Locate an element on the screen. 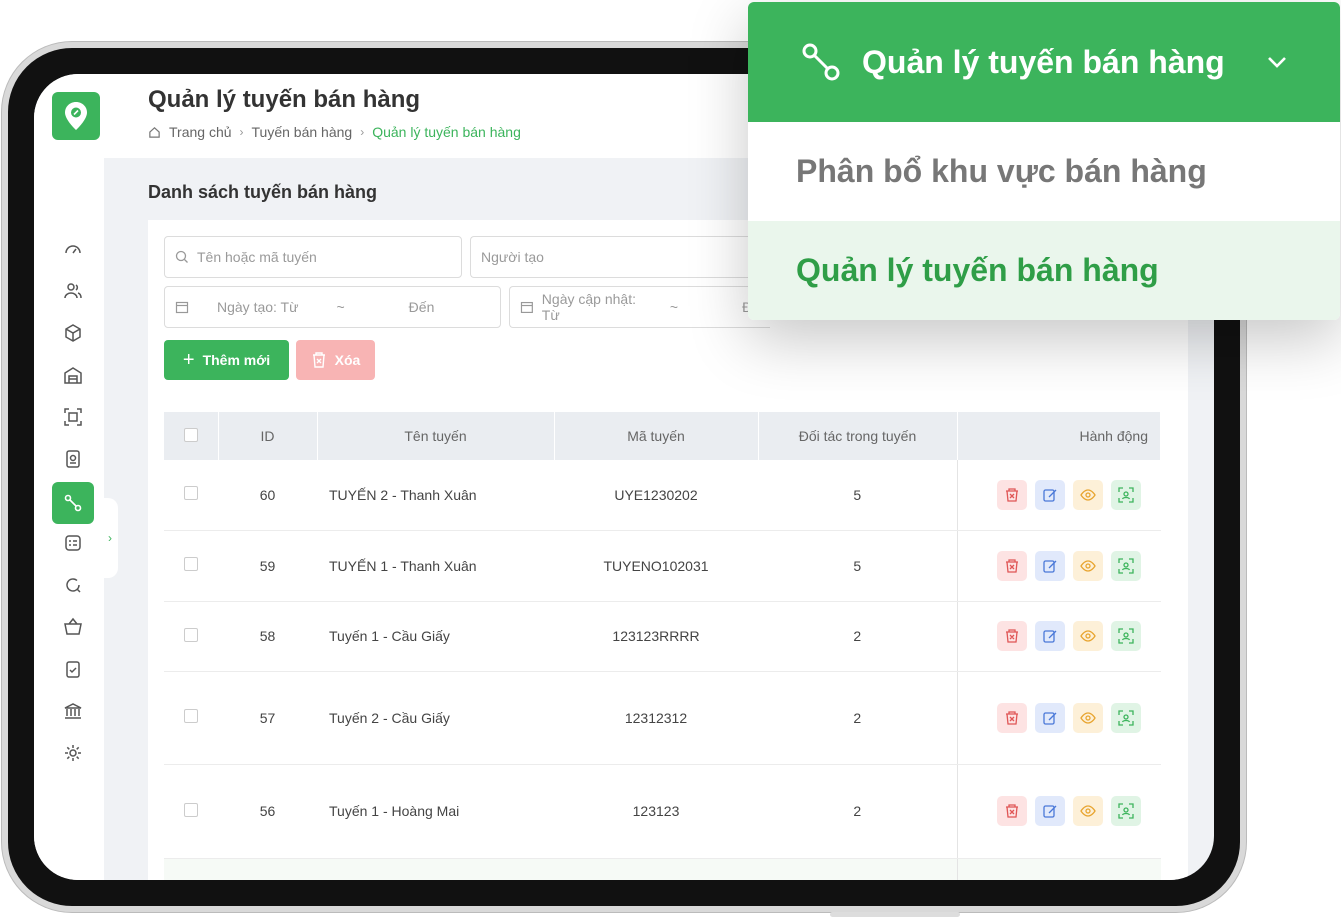  select-all-checkbox is located at coordinates (190, 434).